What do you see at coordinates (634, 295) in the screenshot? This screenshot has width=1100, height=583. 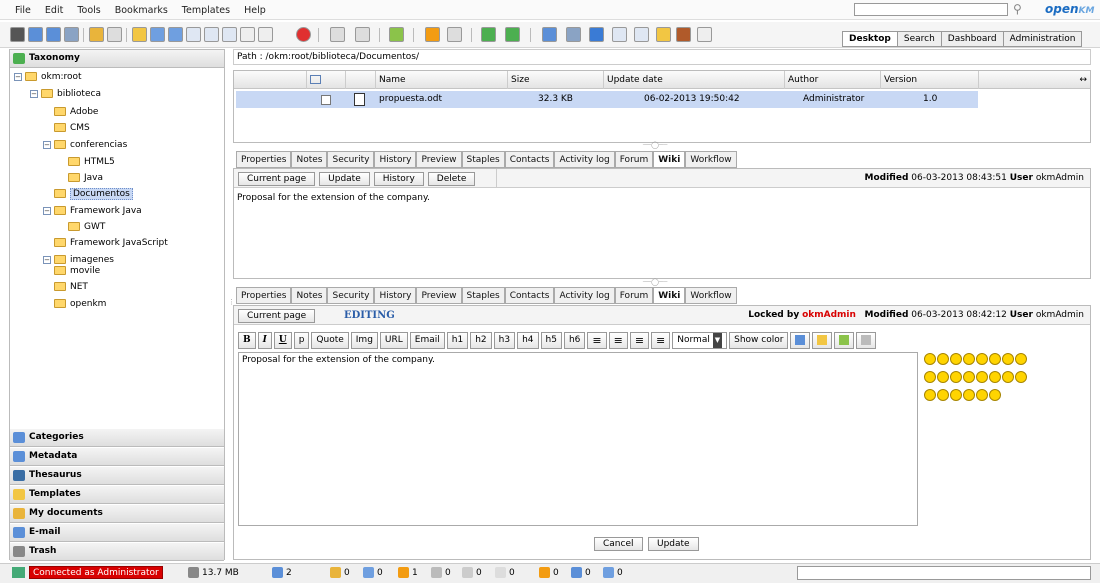 I see `lower-tab-forum: Forum` at bounding box center [634, 295].